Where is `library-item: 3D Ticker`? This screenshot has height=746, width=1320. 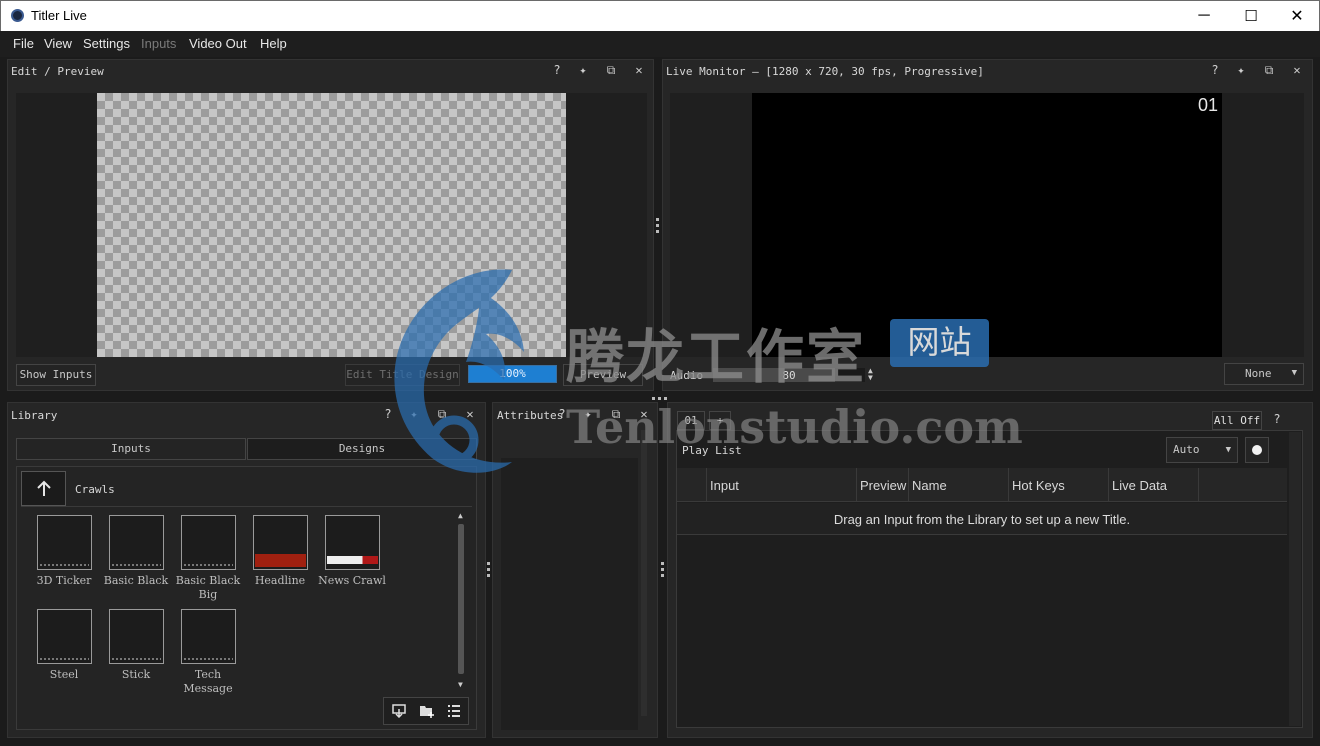 library-item: 3D Ticker is located at coordinates (64, 551).